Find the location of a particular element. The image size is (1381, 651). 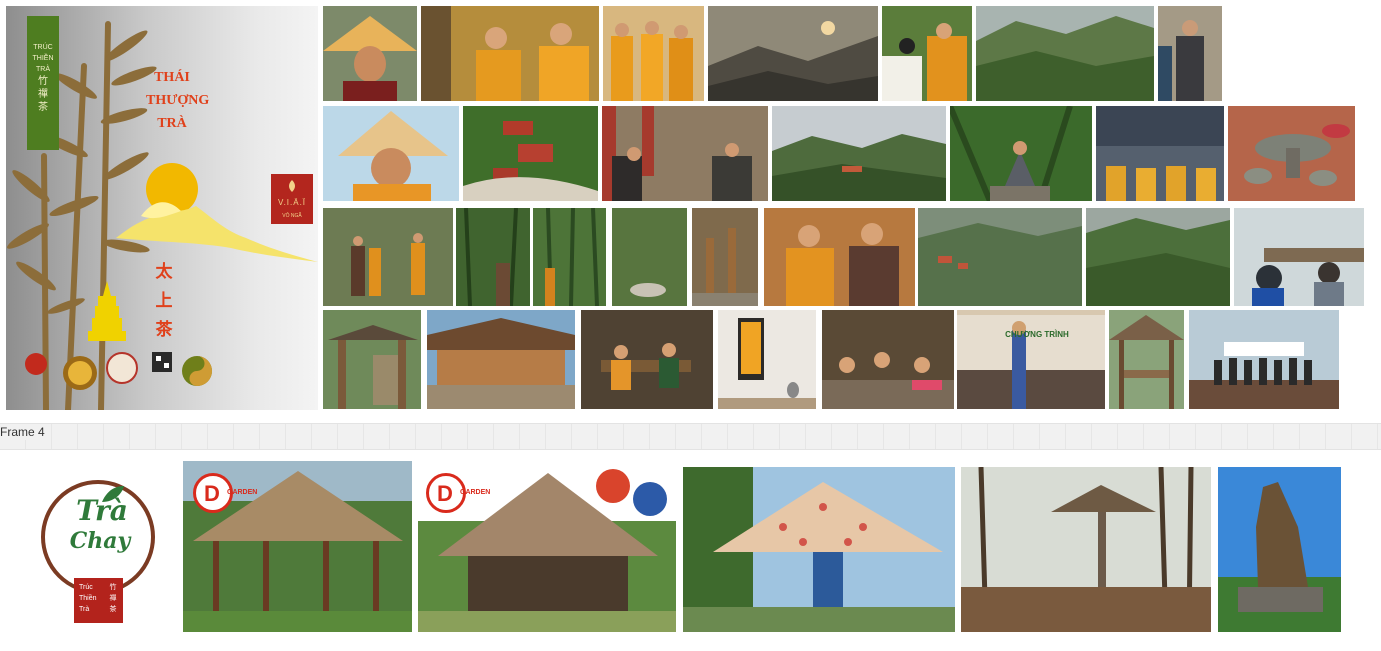

box-line: Thiền is located at coordinates (88, 598).